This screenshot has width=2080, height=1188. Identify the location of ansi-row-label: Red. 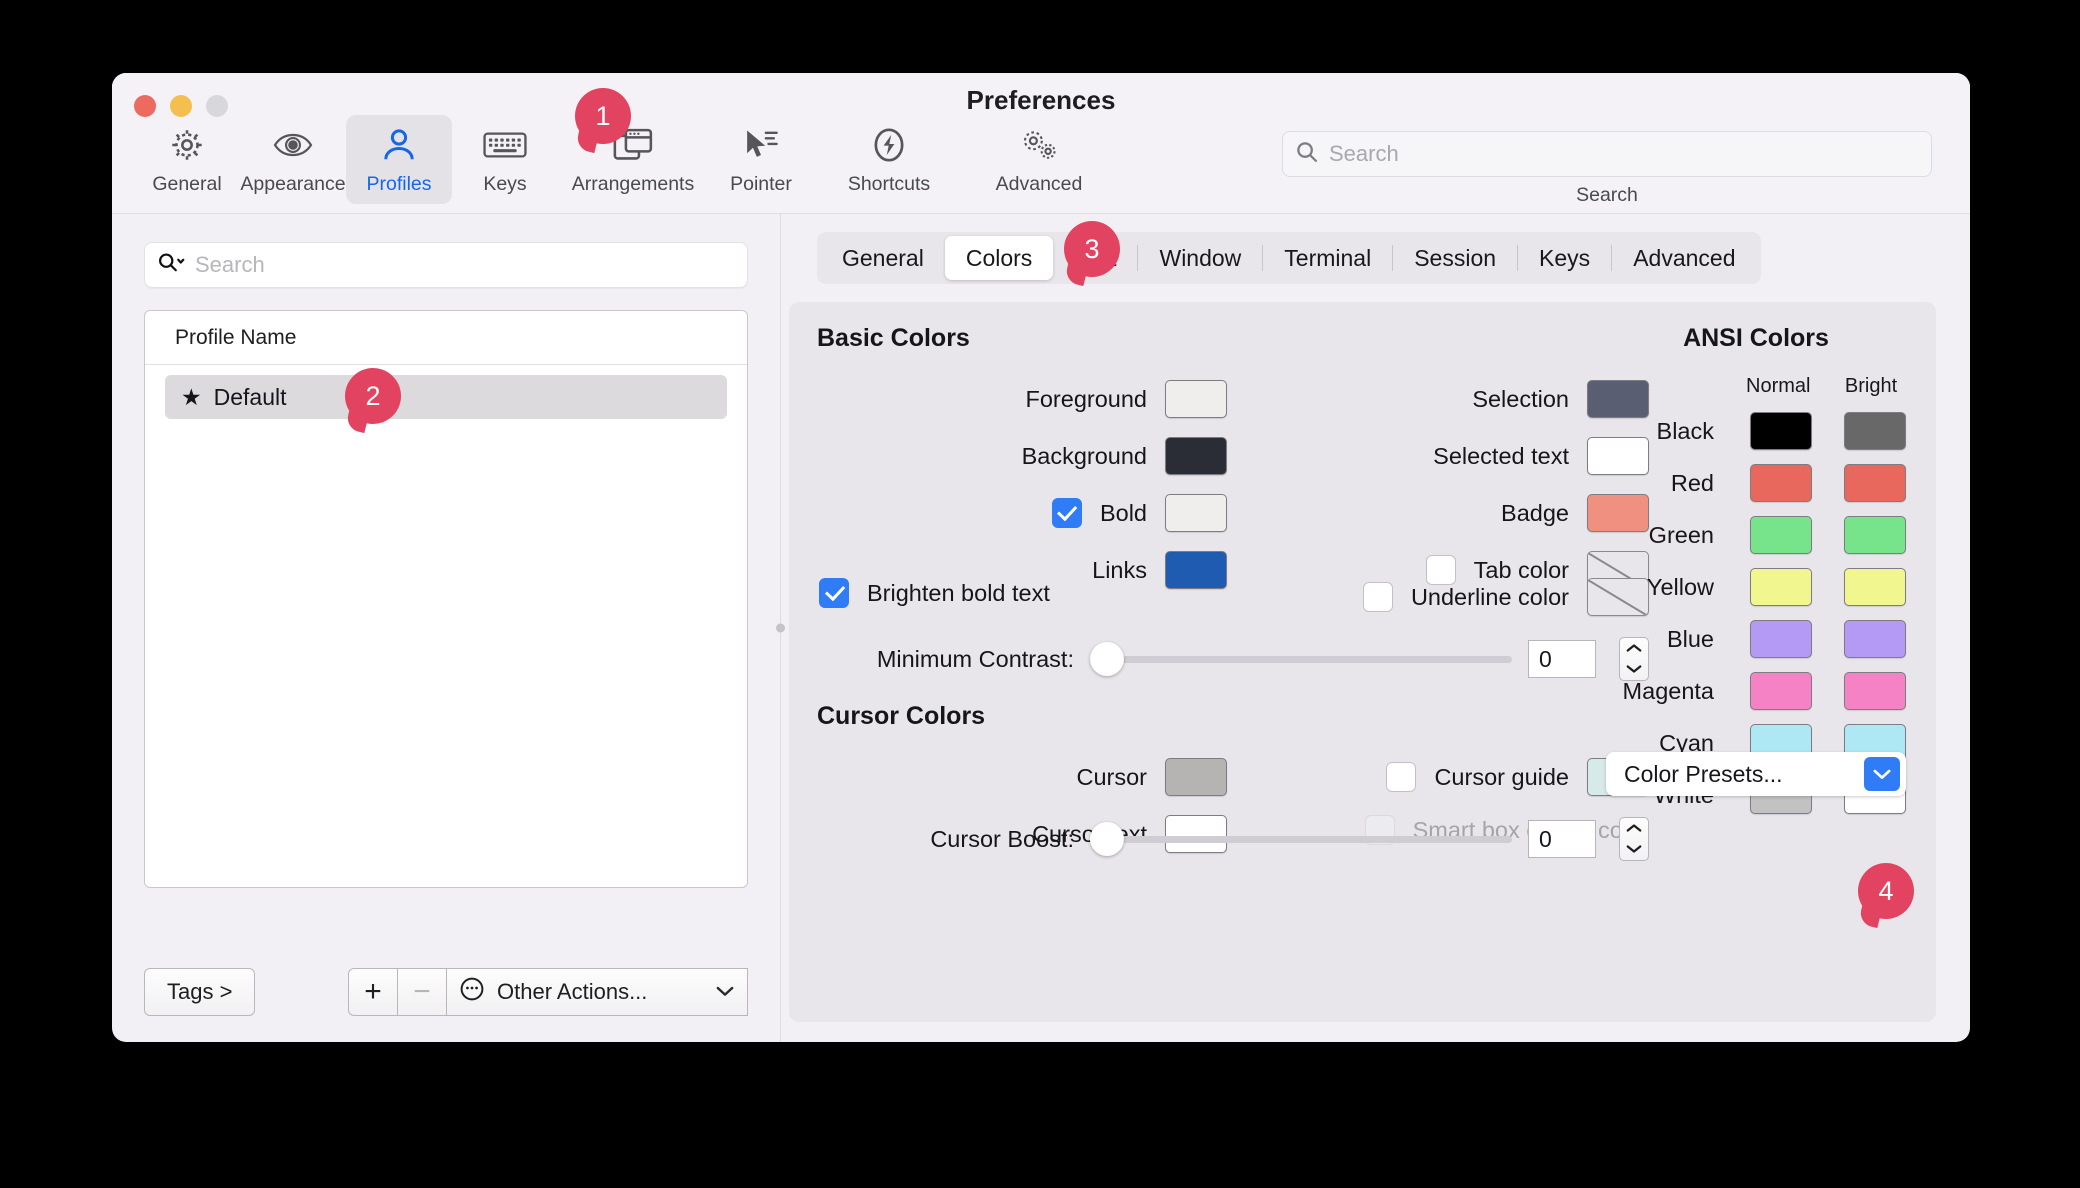
(1692, 482).